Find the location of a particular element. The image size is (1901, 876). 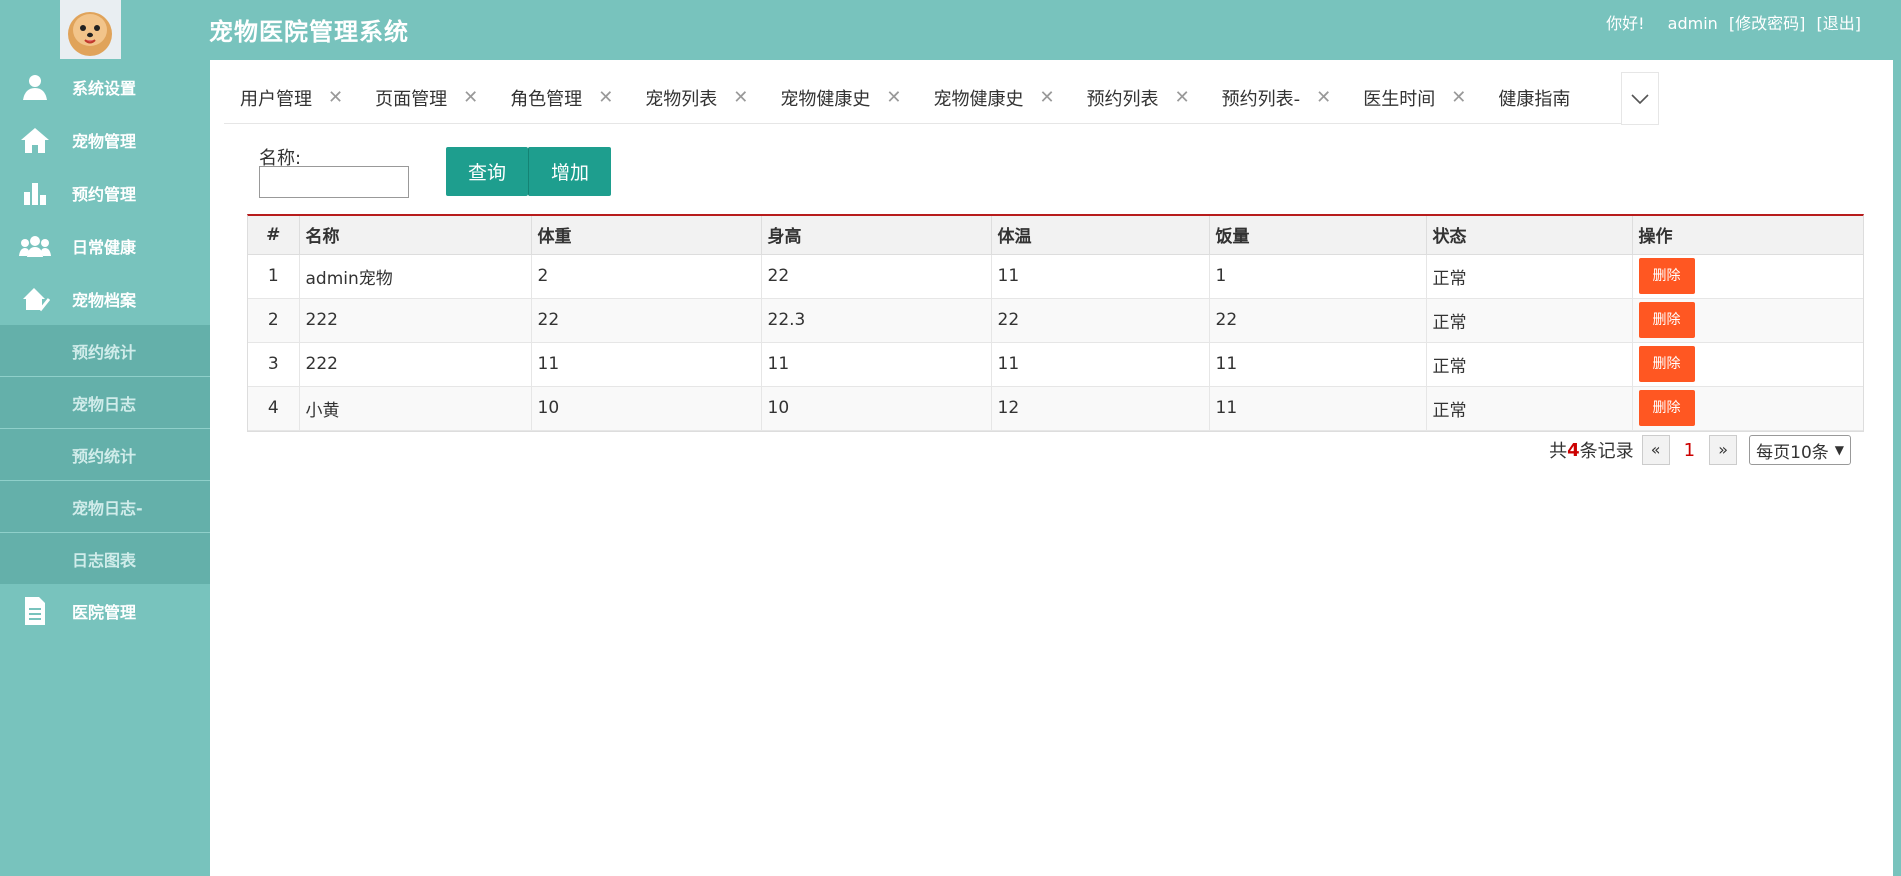

prev-page-button: « is located at coordinates (1655, 450).